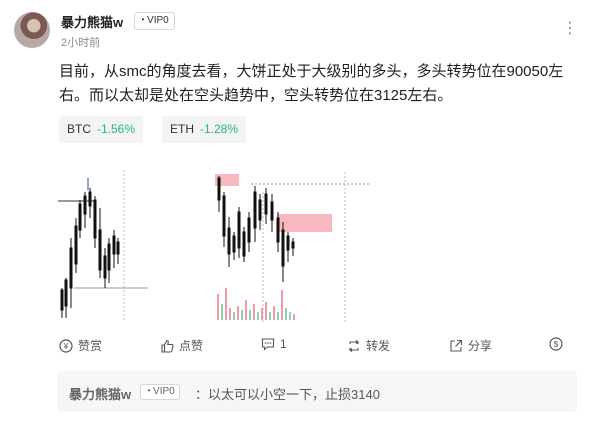 The height and width of the screenshot is (426, 607). I want to click on tip-button: $, so click(556, 344).